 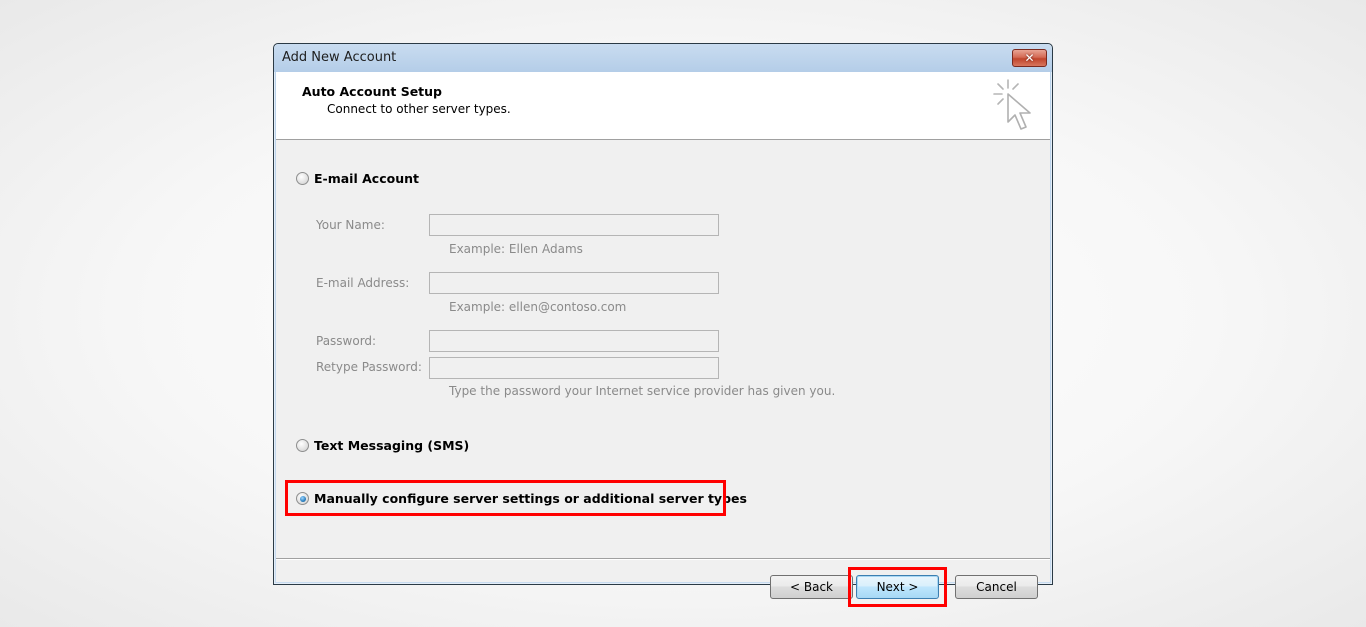 What do you see at coordinates (897, 587) in the screenshot?
I see `next-button: Next >` at bounding box center [897, 587].